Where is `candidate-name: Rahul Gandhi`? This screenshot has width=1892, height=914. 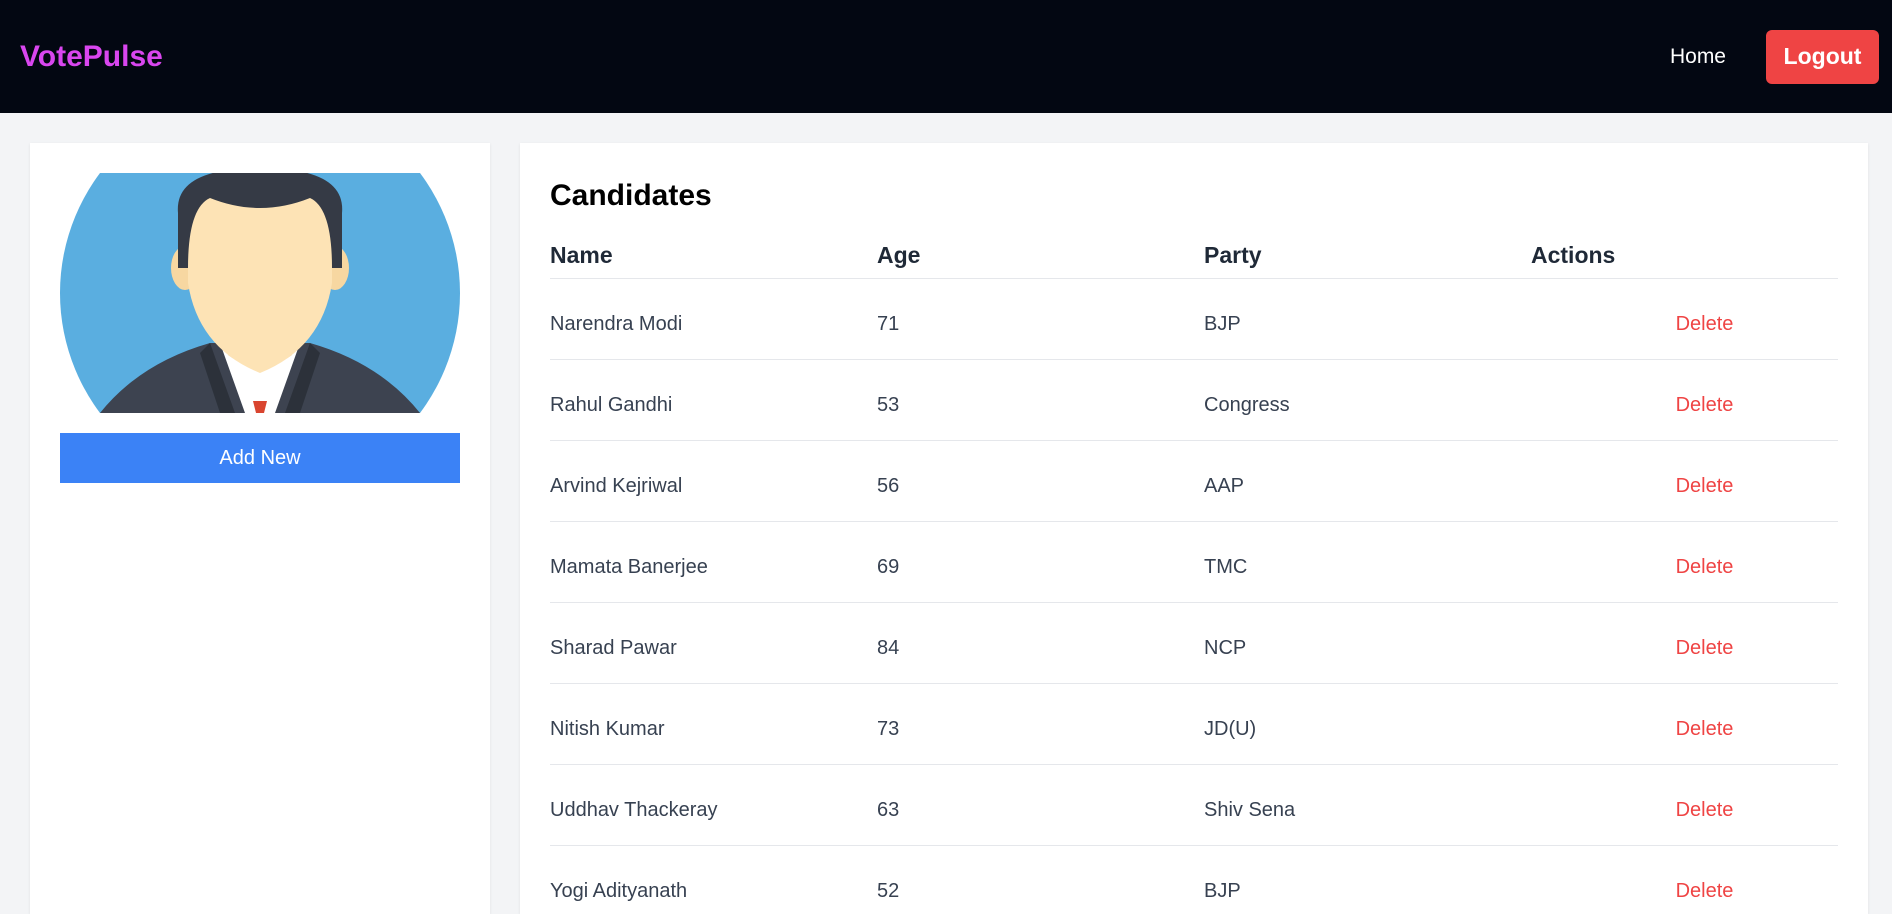
candidate-name: Rahul Gandhi is located at coordinates (611, 404).